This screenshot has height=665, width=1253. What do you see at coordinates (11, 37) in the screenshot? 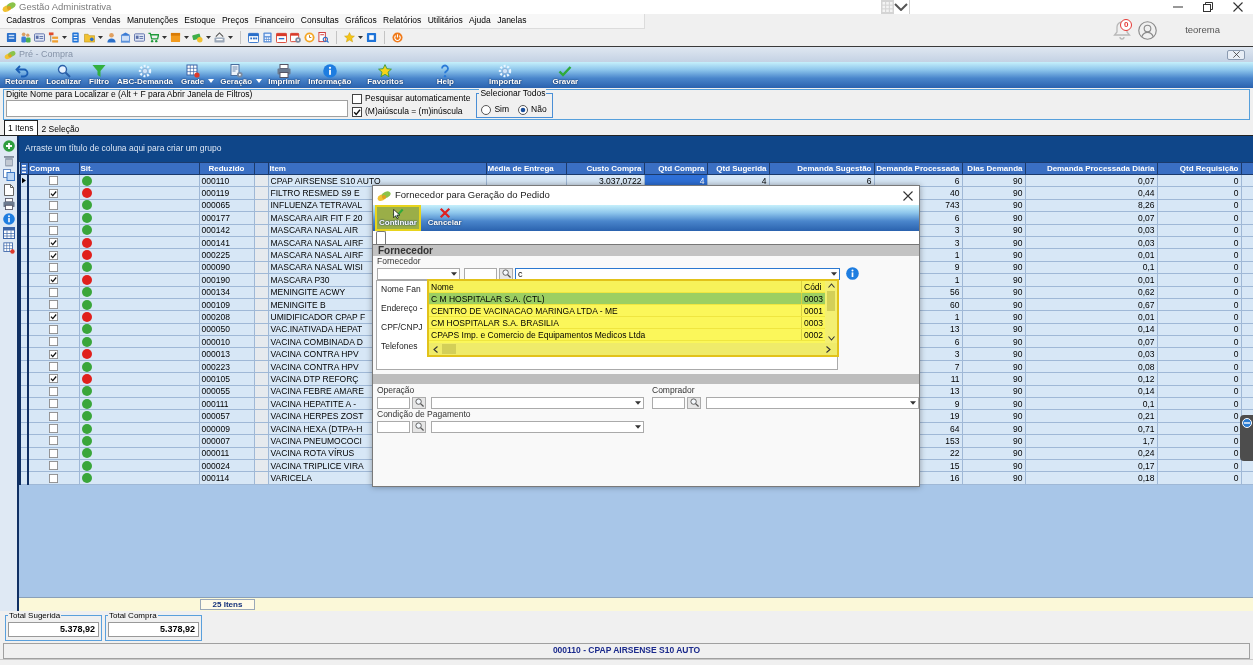
I see `book-icon` at bounding box center [11, 37].